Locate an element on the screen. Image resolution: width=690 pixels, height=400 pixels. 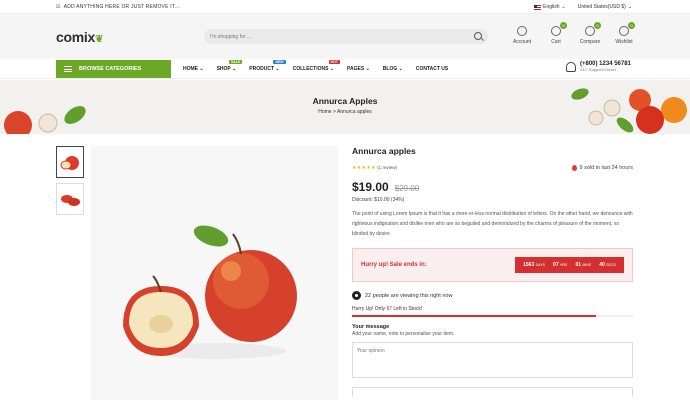
stock-notice: Hurry Up! Only 87 Left in Stock! is located at coordinates (492, 309).